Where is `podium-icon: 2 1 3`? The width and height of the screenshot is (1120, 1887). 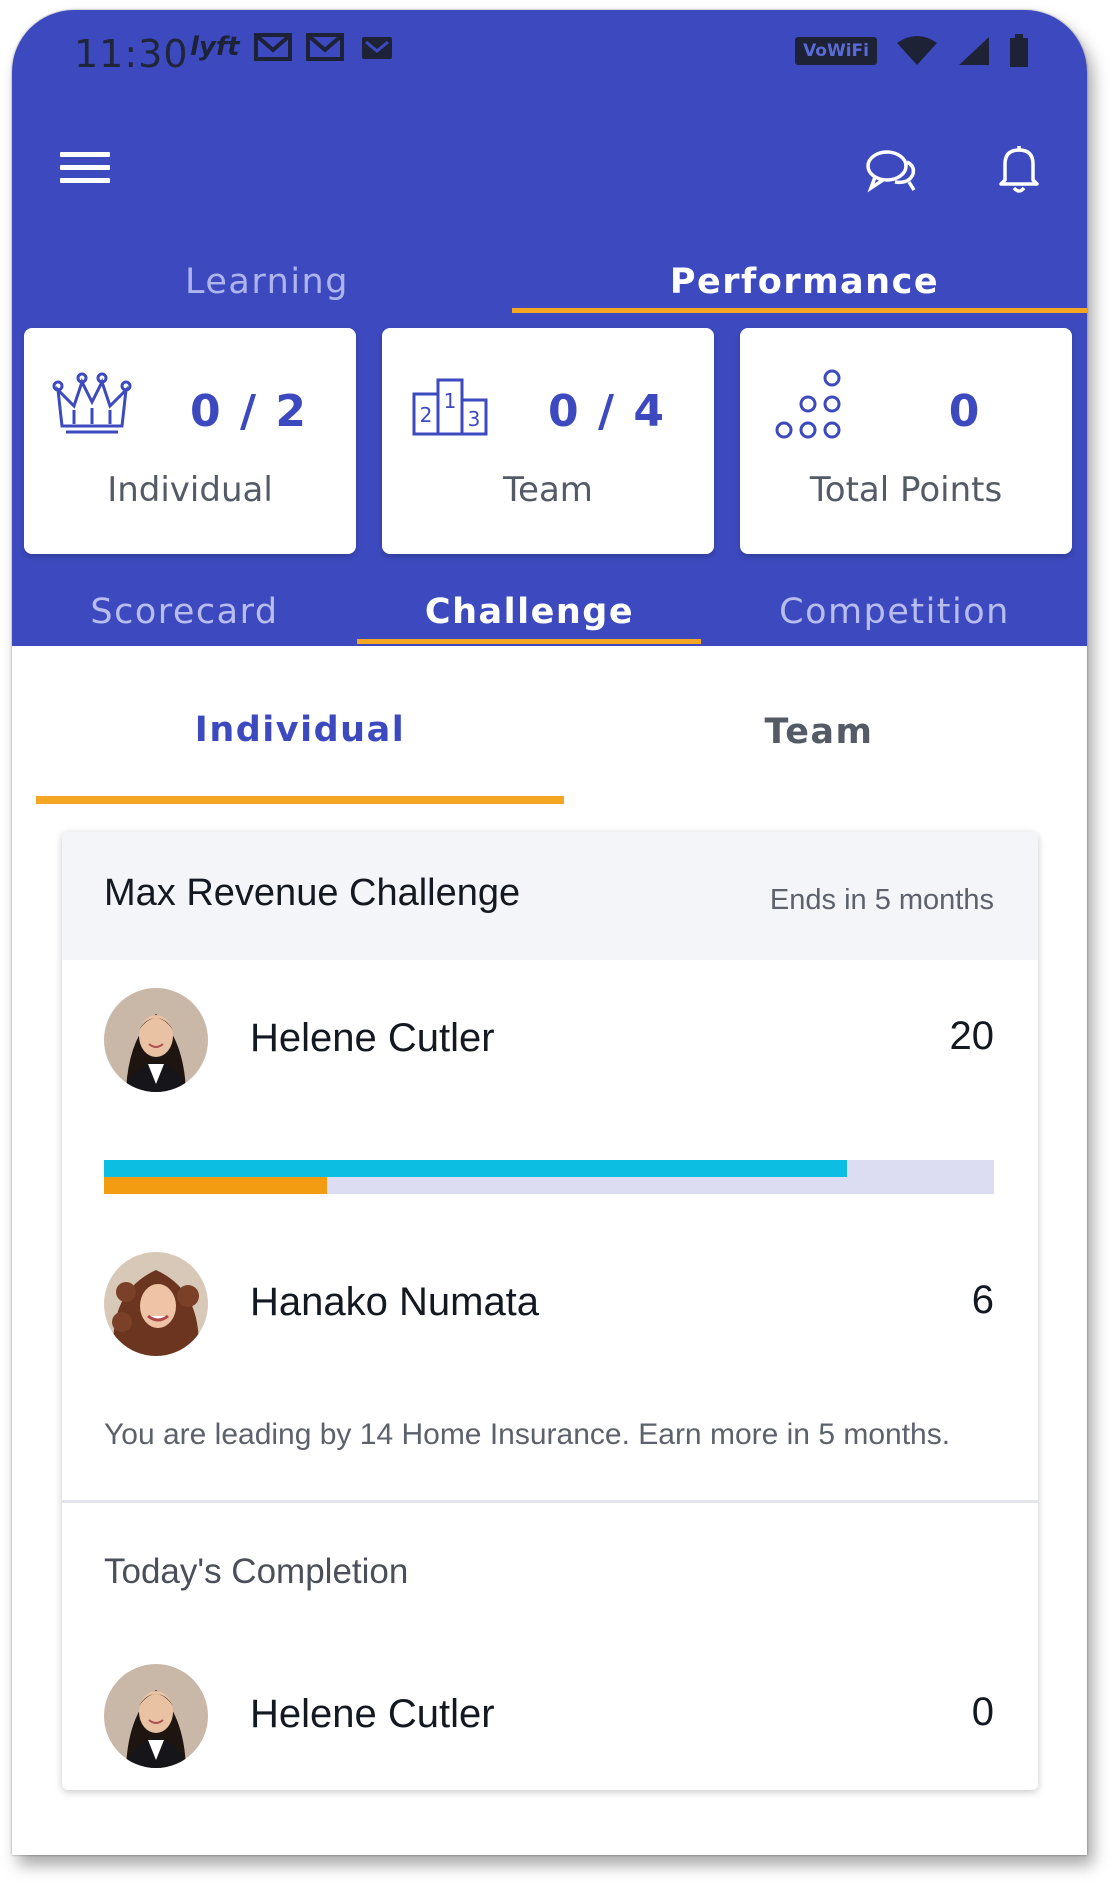
podium-icon: 2 1 3 is located at coordinates (450, 407).